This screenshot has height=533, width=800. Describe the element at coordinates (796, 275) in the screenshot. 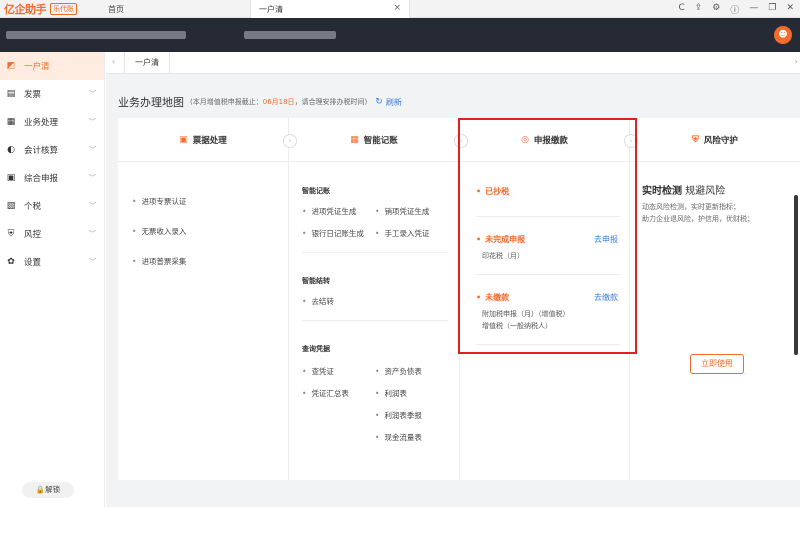

I see `scrollbar` at that location.